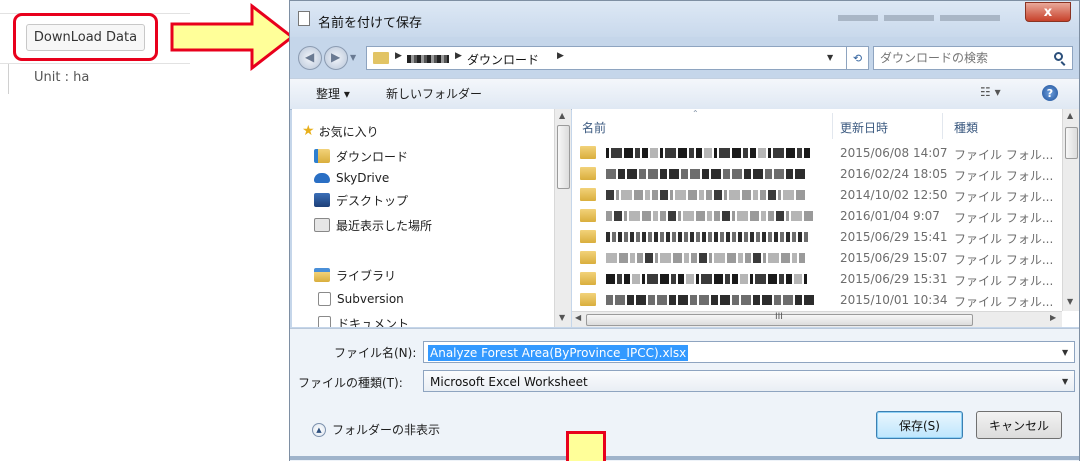 Image resolution: width=1080 pixels, height=461 pixels. Describe the element at coordinates (894, 300) in the screenshot. I see `file-modified-date: 2015/10/01 10:34` at that location.